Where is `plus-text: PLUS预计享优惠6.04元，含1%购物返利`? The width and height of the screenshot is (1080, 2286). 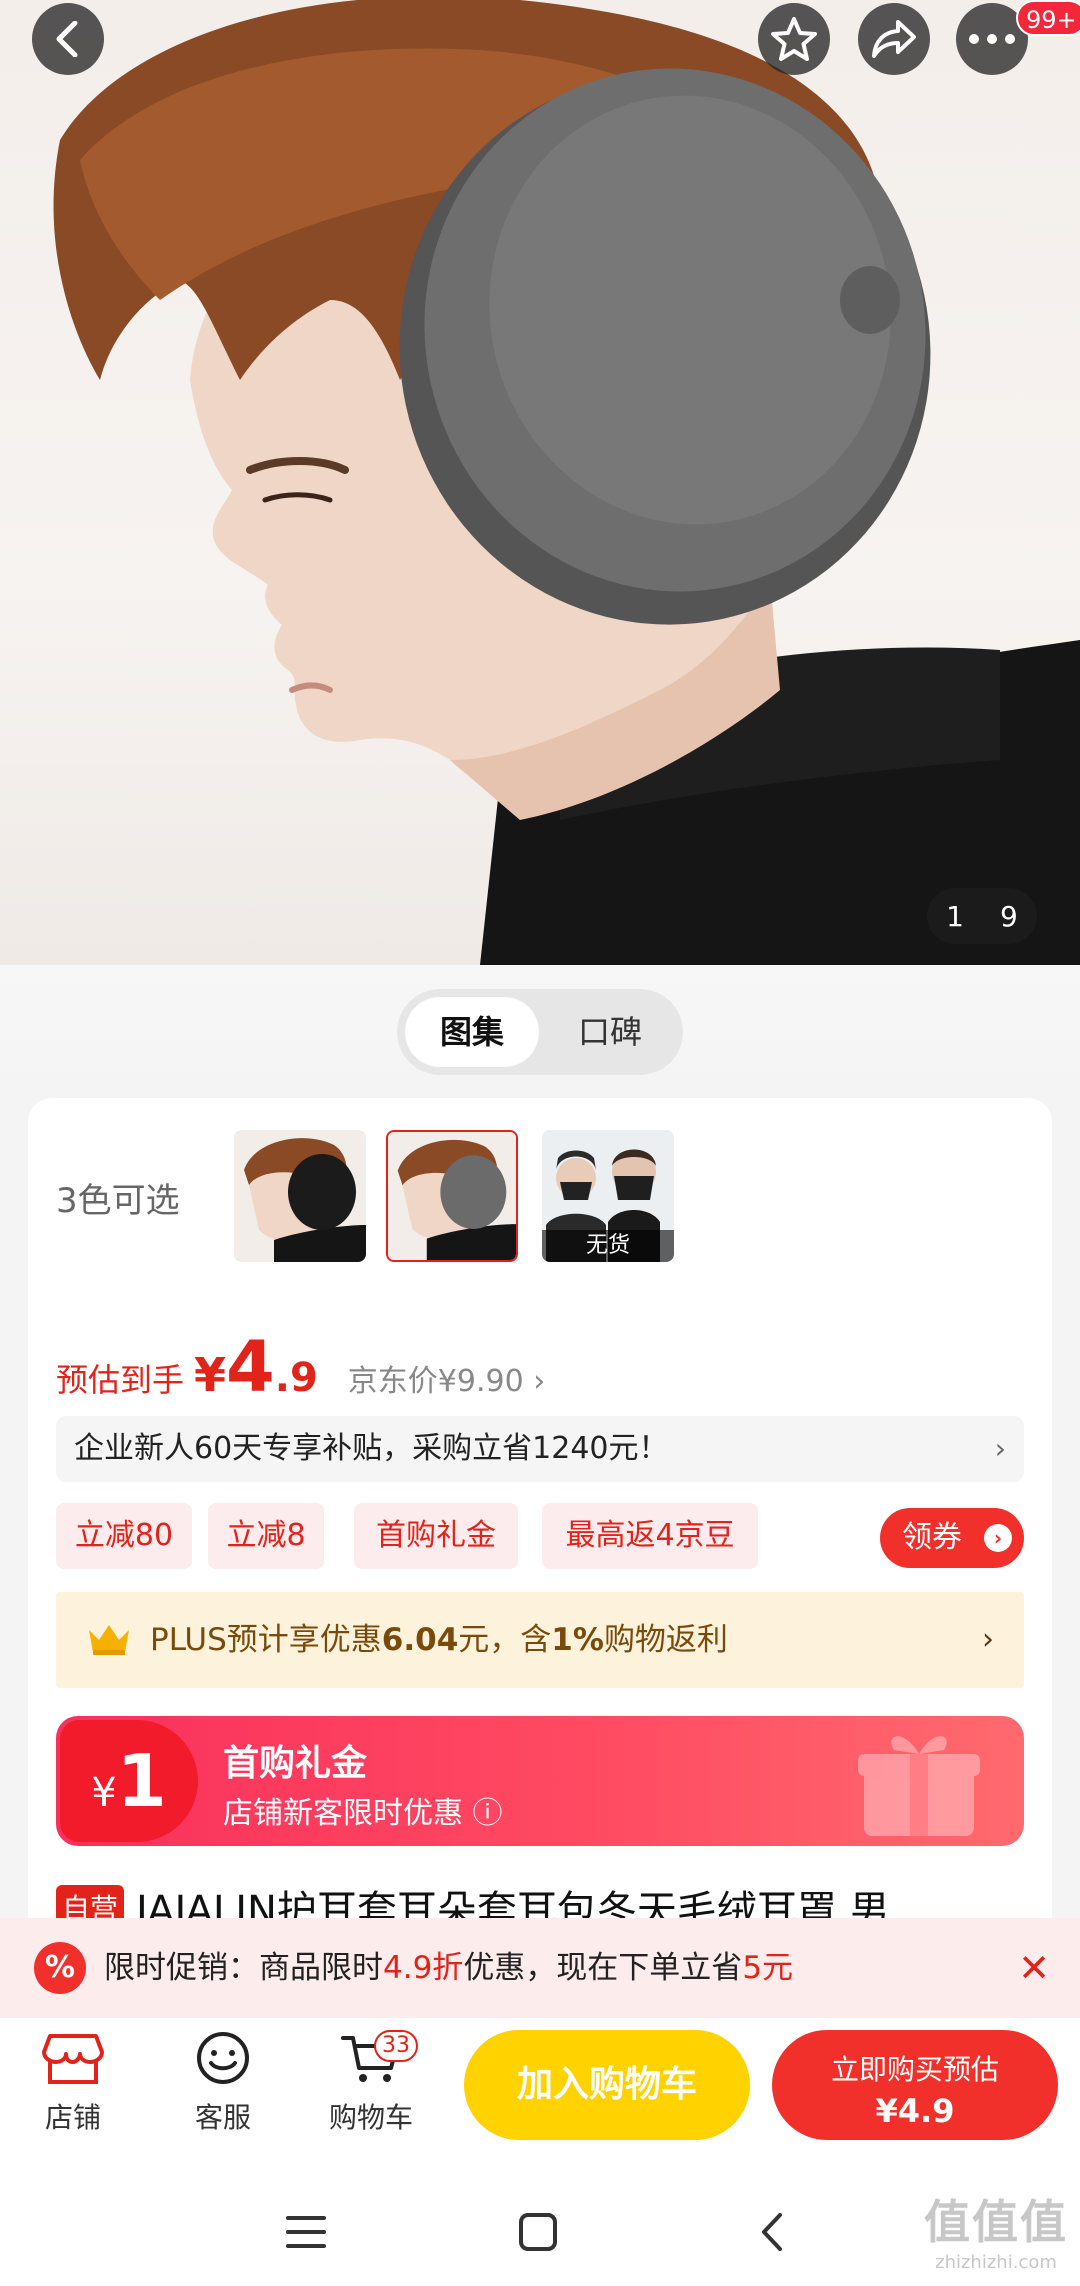 plus-text: PLUS预计享优惠6.04元，含1%购物返利 is located at coordinates (439, 1640).